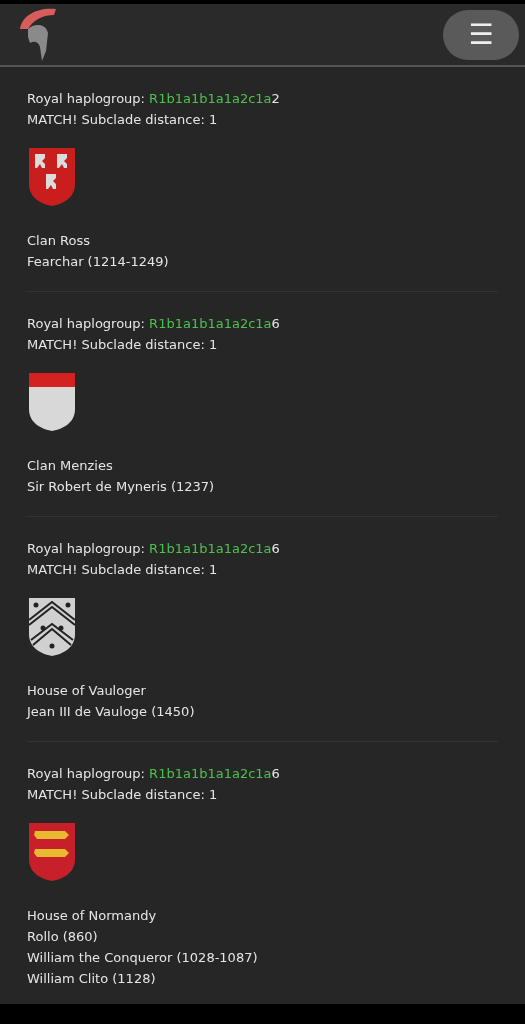 This screenshot has width=525, height=1024. I want to click on house-name: Clan Menzies, so click(70, 466).